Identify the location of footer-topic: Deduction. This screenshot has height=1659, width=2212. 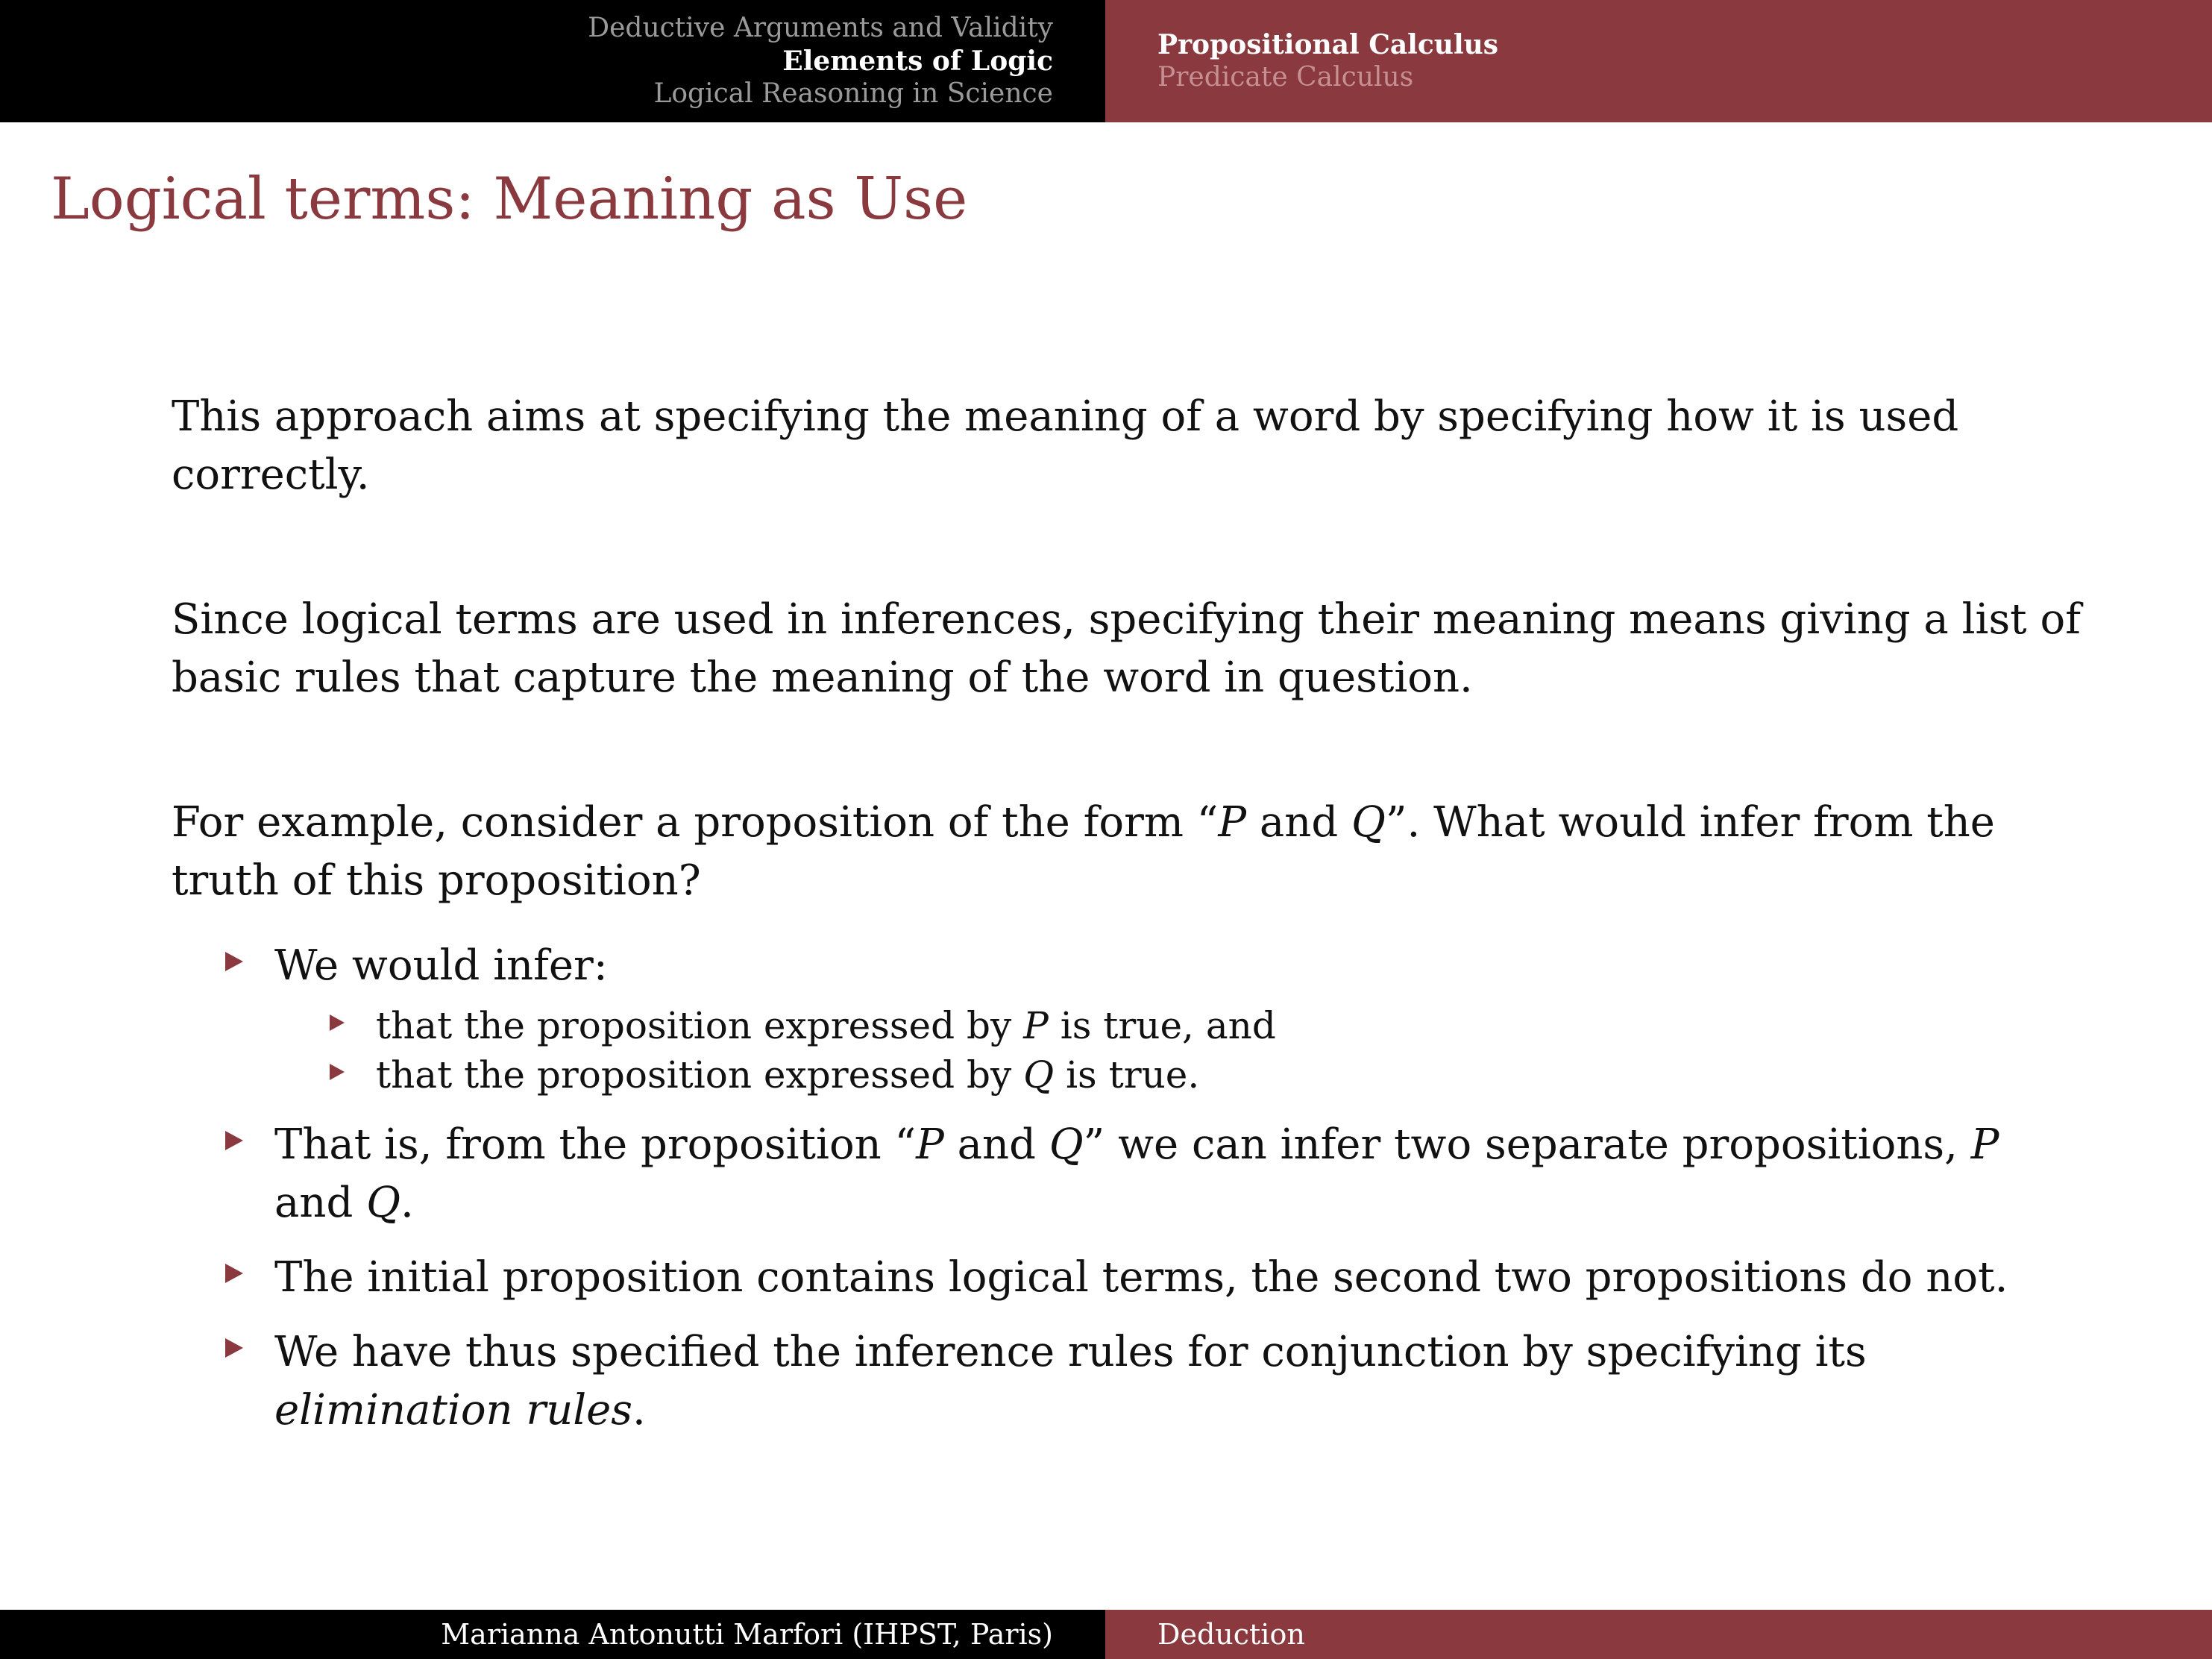
(1658, 1634).